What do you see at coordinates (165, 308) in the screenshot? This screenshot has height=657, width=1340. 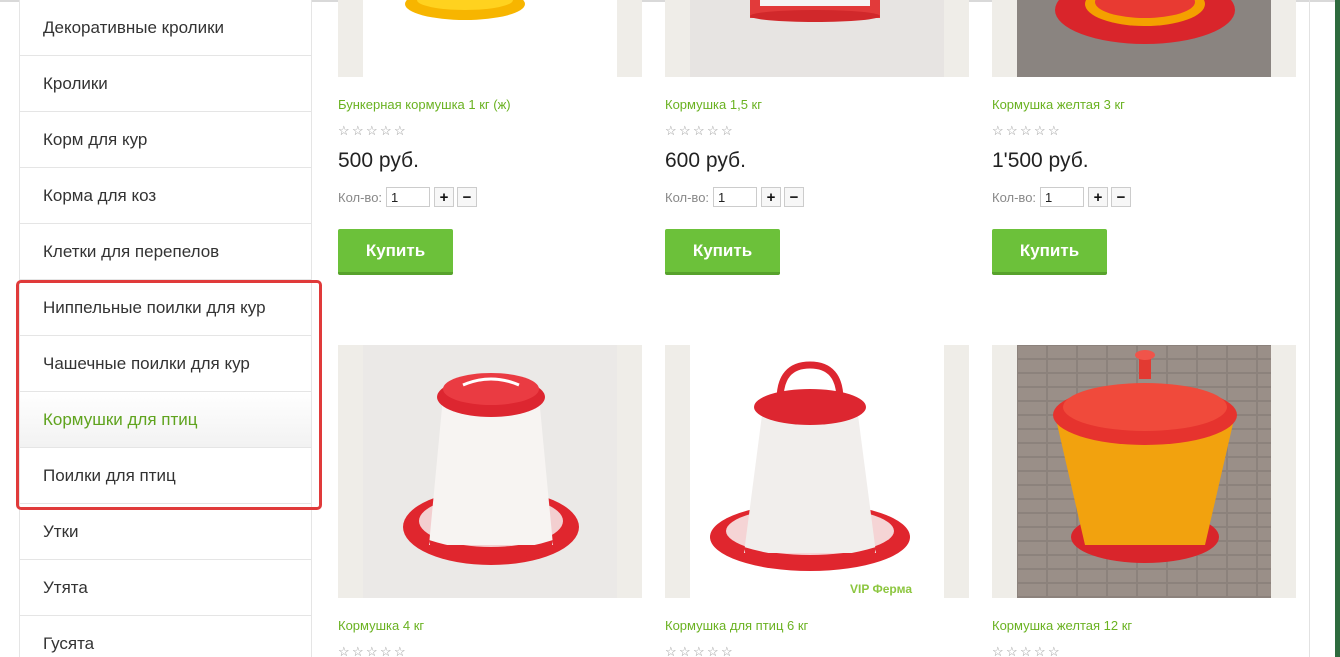 I see `sidebar-item-nipple-drinkers: Ниппельные поилки для кур` at bounding box center [165, 308].